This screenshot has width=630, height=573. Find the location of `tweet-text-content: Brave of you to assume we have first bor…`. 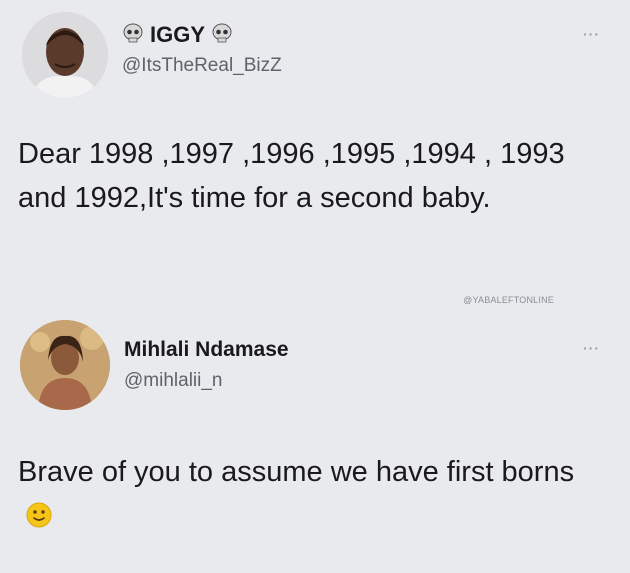

tweet-text-content: Brave of you to assume we have first bor… is located at coordinates (296, 472).